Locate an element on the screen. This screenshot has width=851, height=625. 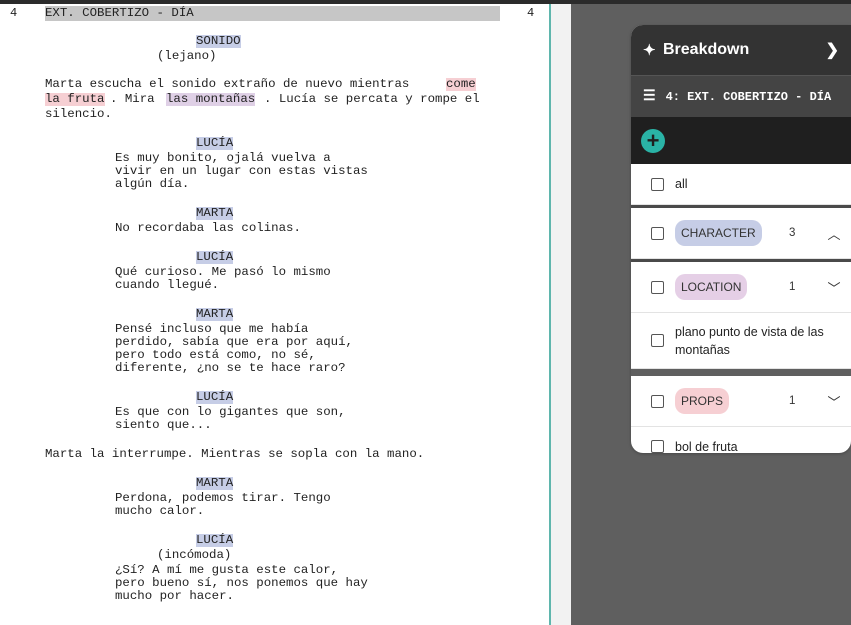
category-tag: CHARACTER is located at coordinates (718, 233).